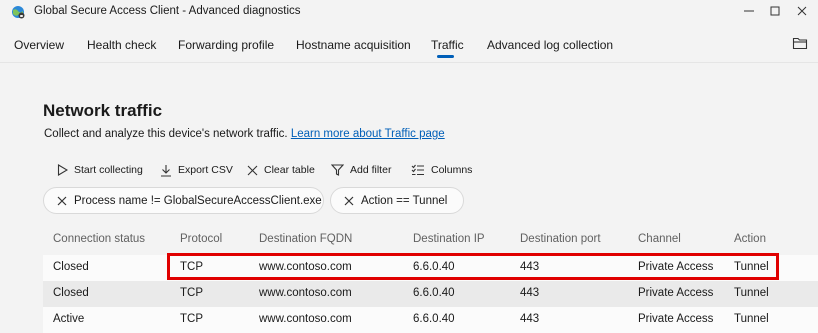 This screenshot has width=818, height=333. I want to click on folder-icon, so click(800, 43).